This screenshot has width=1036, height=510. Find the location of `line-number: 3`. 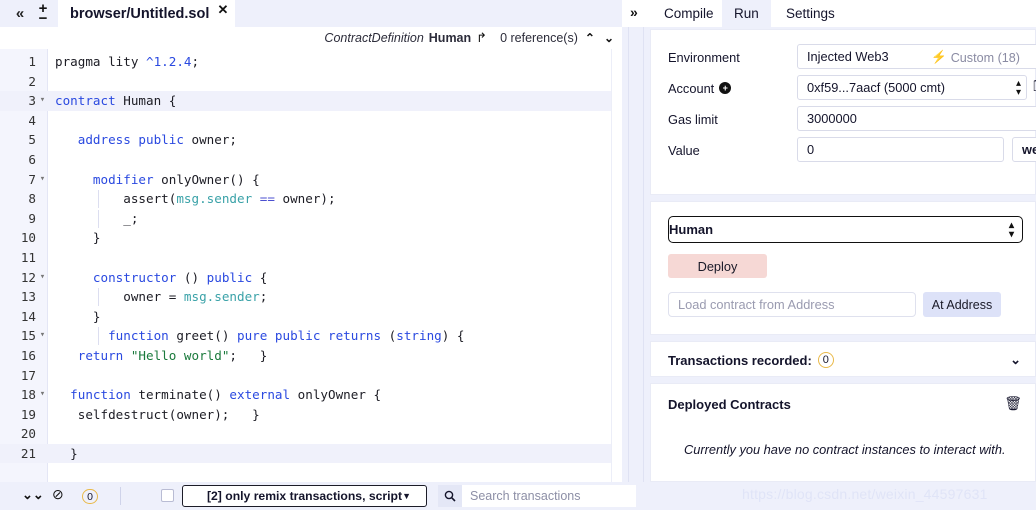

line-number: 3 is located at coordinates (32, 101).